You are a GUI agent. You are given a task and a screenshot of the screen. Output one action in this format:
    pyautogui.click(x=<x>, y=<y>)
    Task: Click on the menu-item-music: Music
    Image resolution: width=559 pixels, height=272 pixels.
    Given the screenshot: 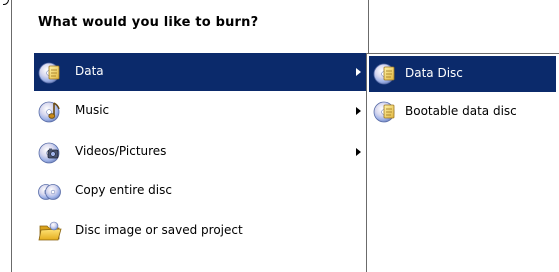 What is the action you would take?
    pyautogui.click(x=200, y=111)
    